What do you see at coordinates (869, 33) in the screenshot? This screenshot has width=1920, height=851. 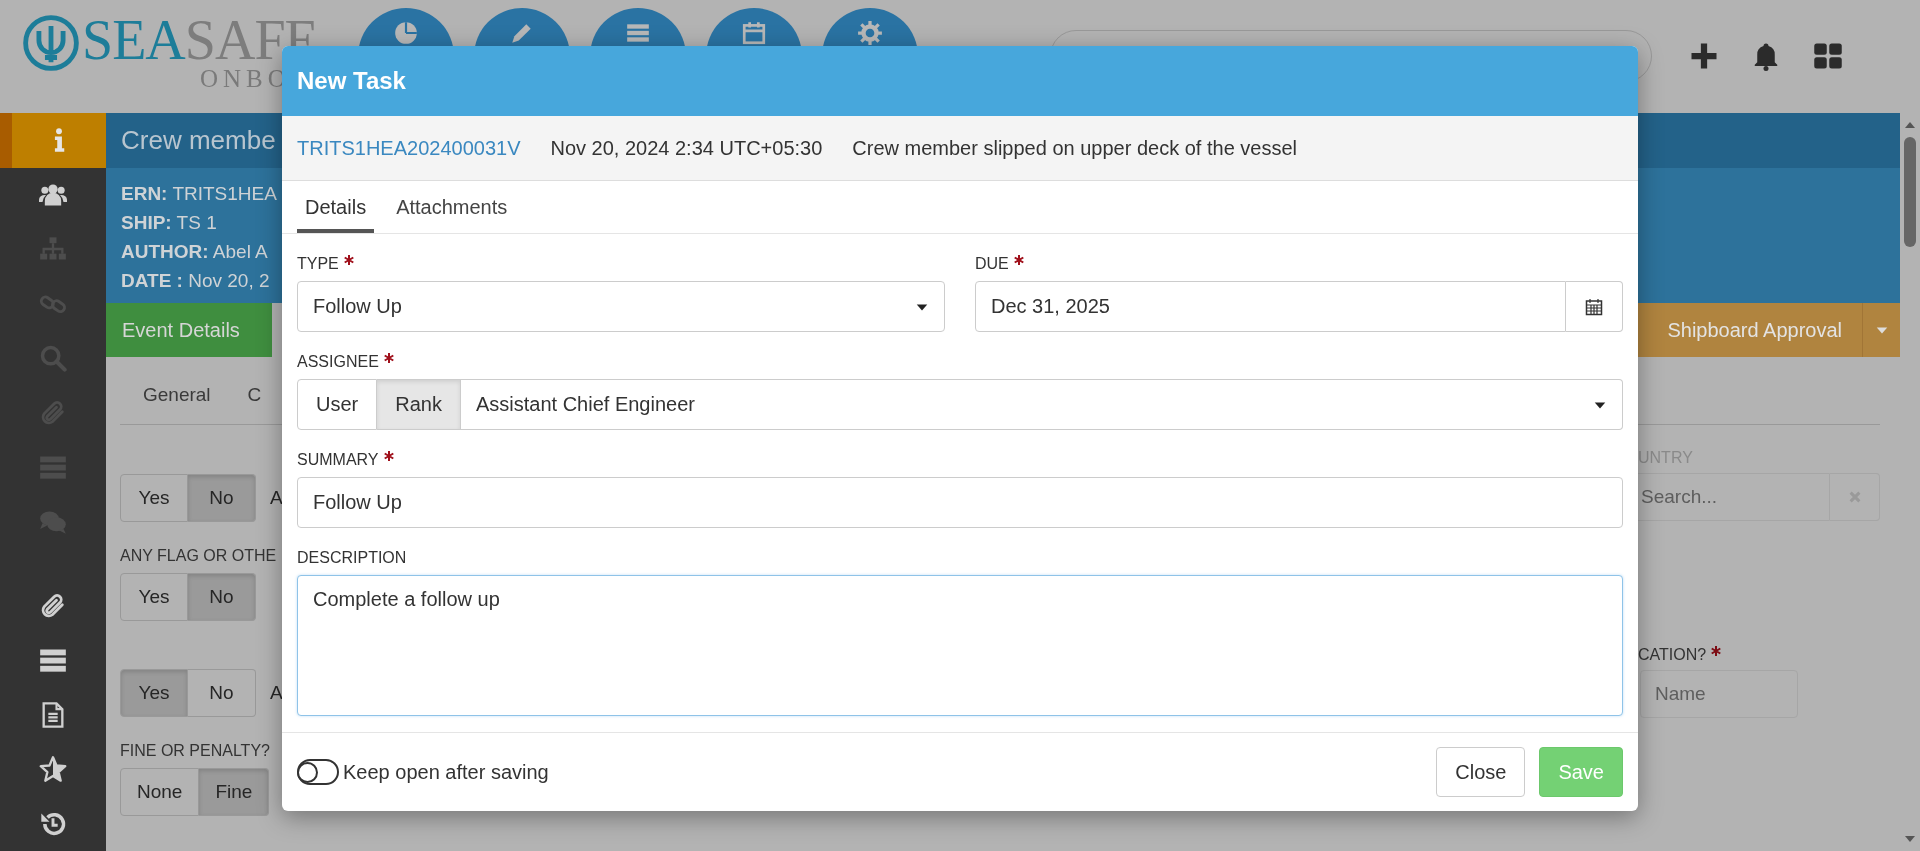 I see `gear-icon` at bounding box center [869, 33].